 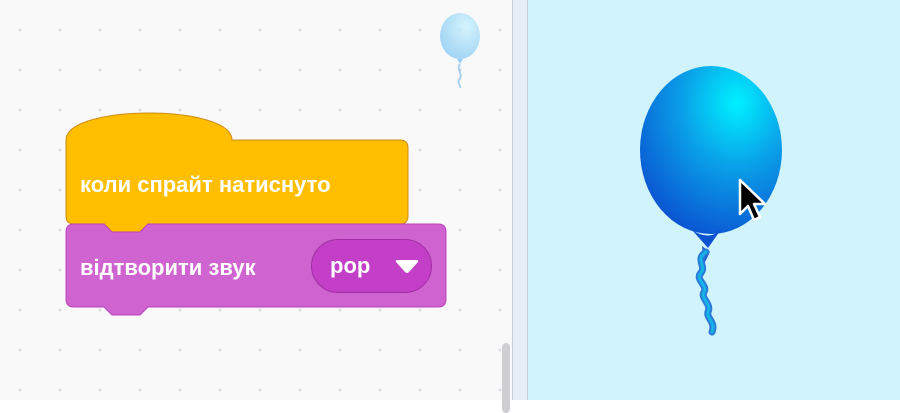 I want to click on caret-down-icon, so click(x=407, y=266).